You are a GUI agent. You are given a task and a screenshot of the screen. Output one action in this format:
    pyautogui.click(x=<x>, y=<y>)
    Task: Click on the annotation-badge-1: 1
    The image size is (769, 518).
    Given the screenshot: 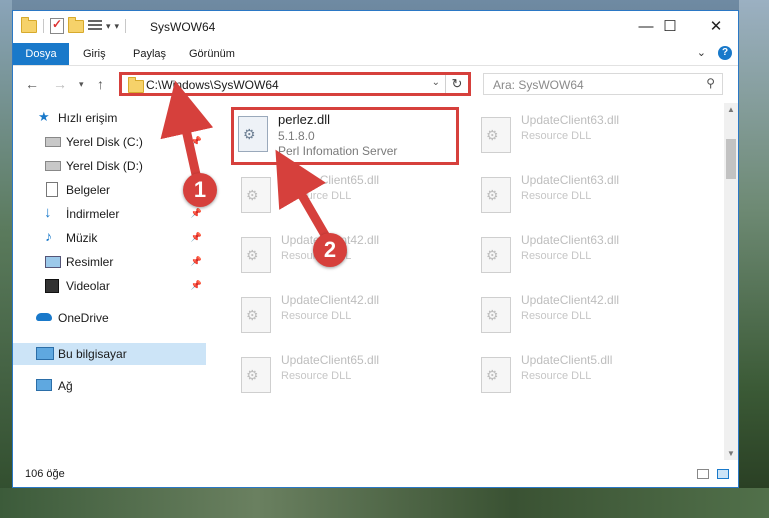 What is the action you would take?
    pyautogui.click(x=200, y=190)
    